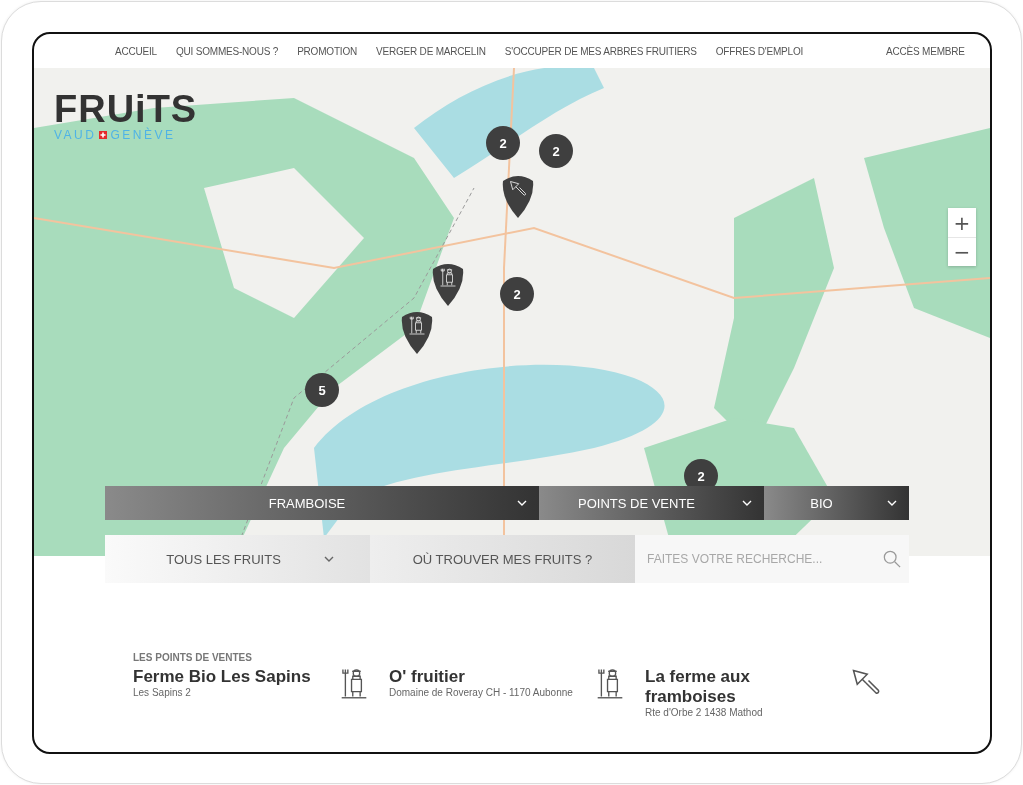 This screenshot has width=1023, height=785. What do you see at coordinates (126, 109) in the screenshot?
I see `logo-wordmark: FRUiTS` at bounding box center [126, 109].